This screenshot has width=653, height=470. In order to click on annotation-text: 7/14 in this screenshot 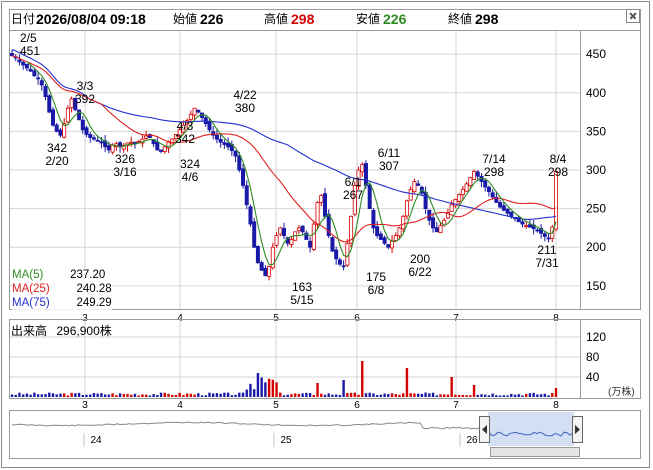, I will do `click(494, 159)`.